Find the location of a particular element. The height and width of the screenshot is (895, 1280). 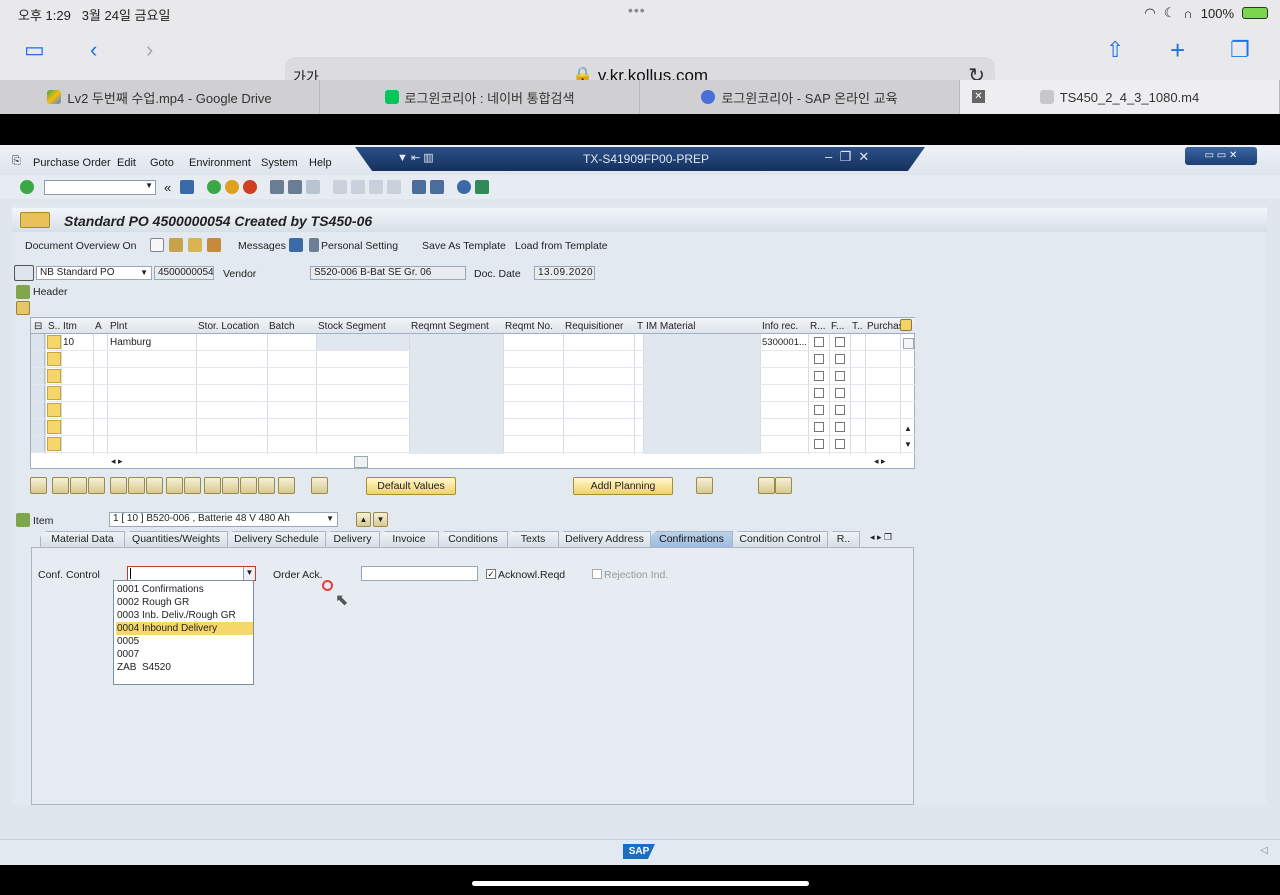

home-indicator is located at coordinates (640, 883).